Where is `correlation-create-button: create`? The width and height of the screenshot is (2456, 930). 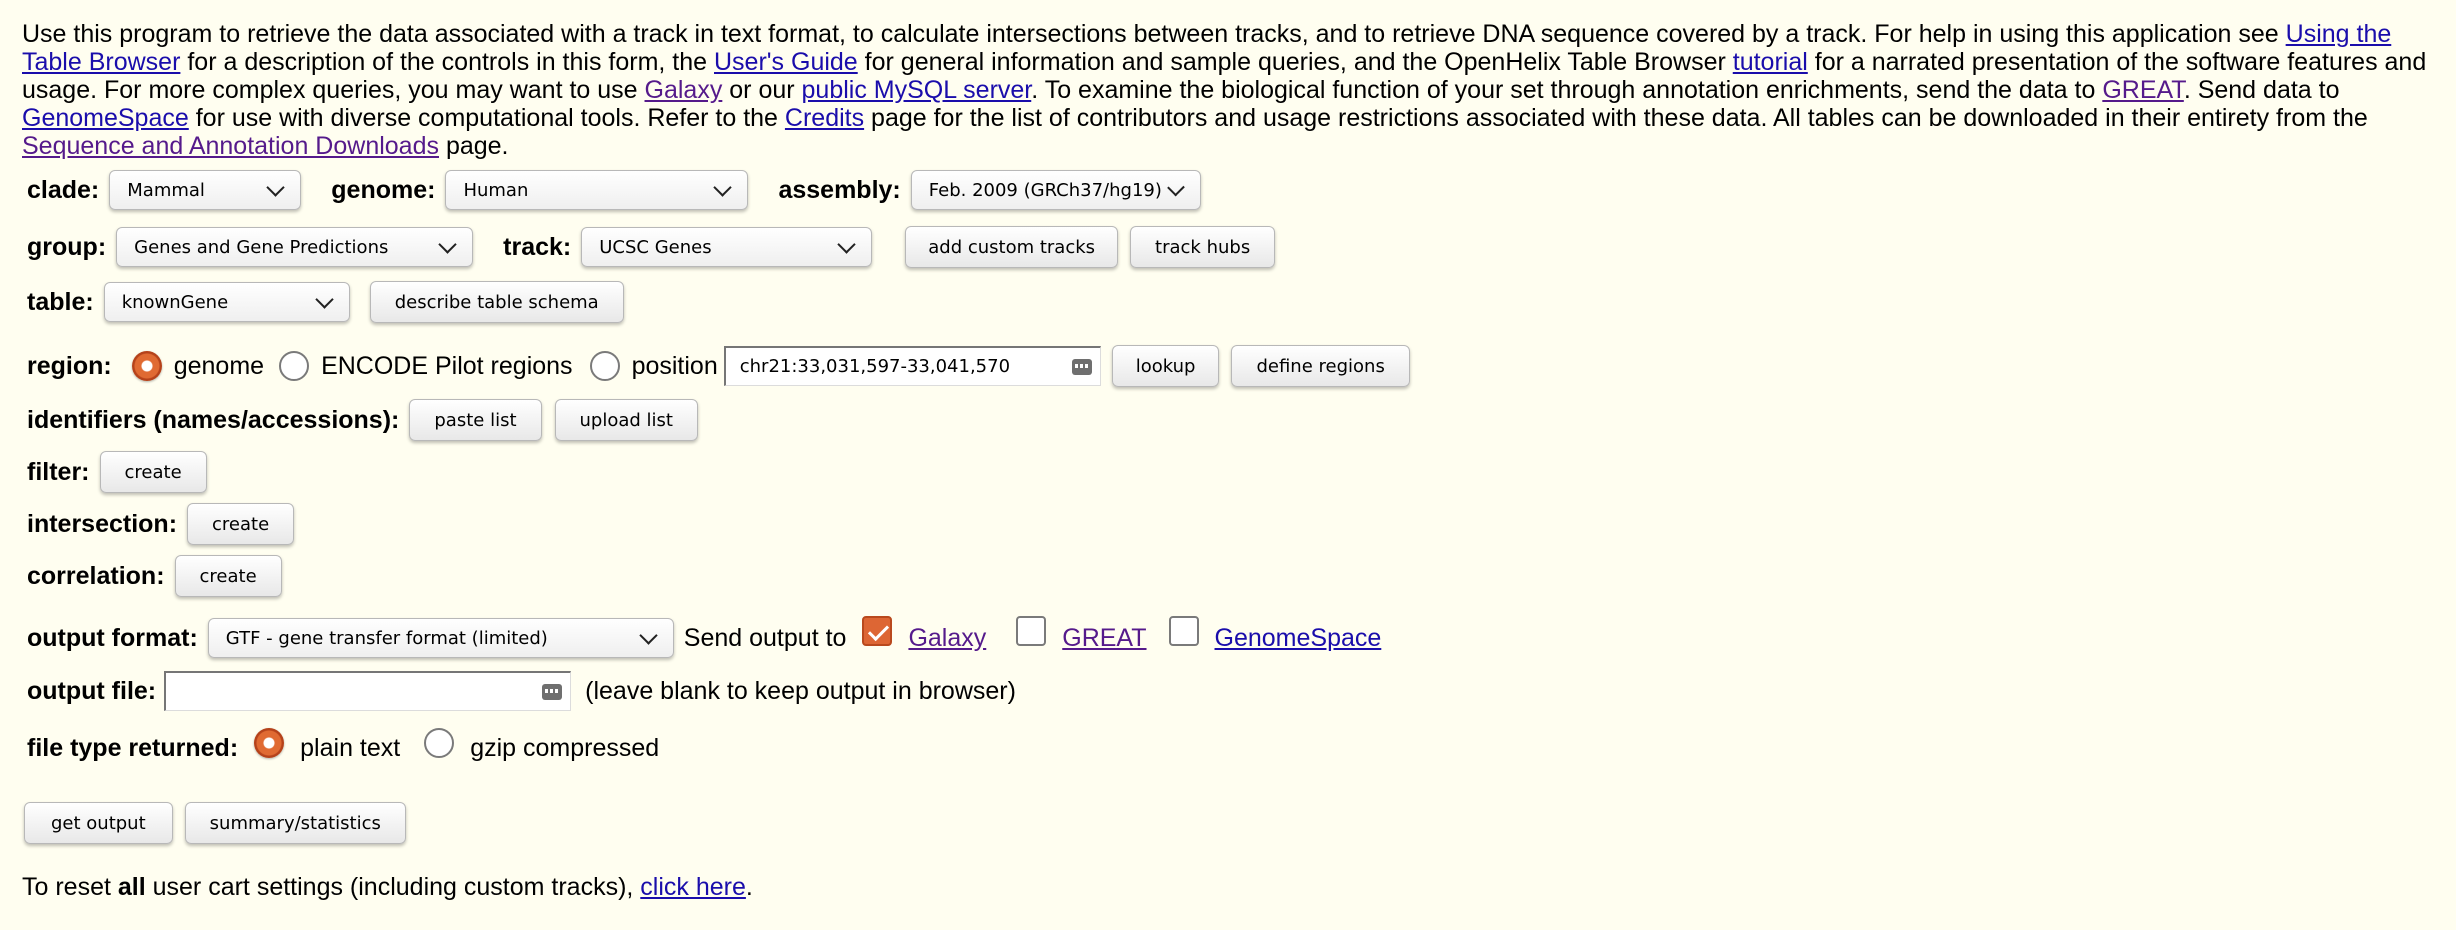 correlation-create-button: create is located at coordinates (228, 576).